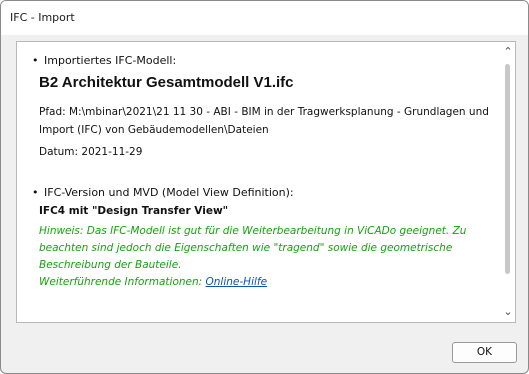  What do you see at coordinates (91, 152) in the screenshot?
I see `model-date: Datum: 2021-11-29` at bounding box center [91, 152].